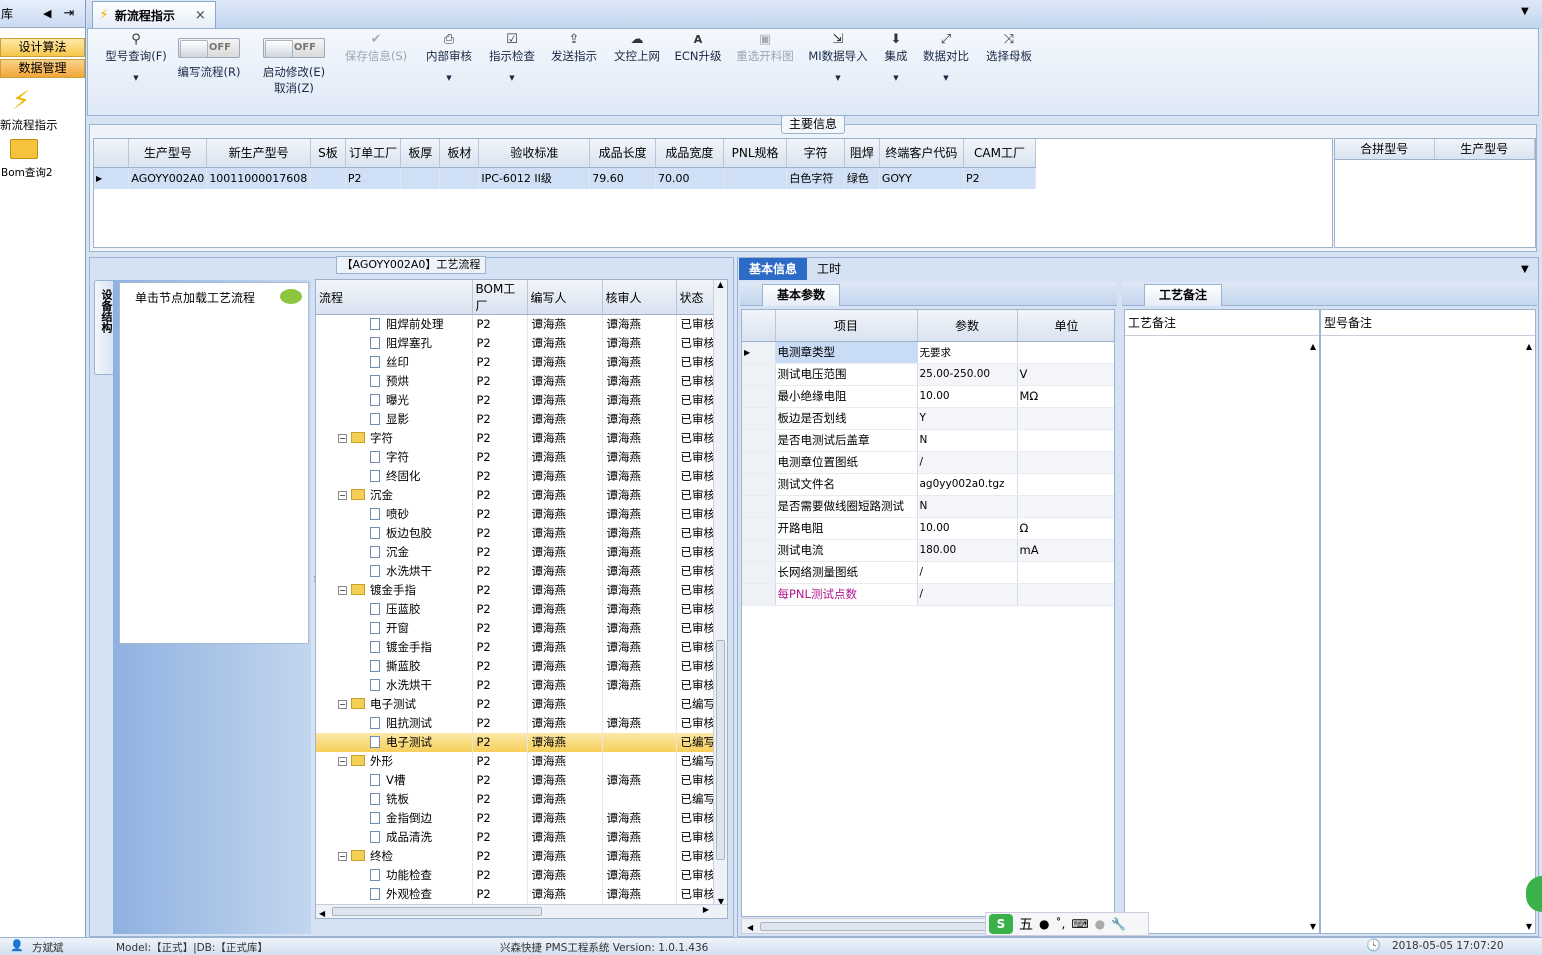 The width and height of the screenshot is (1542, 955). Describe the element at coordinates (967, 550) in the screenshot. I see `param-value: 180.00` at that location.